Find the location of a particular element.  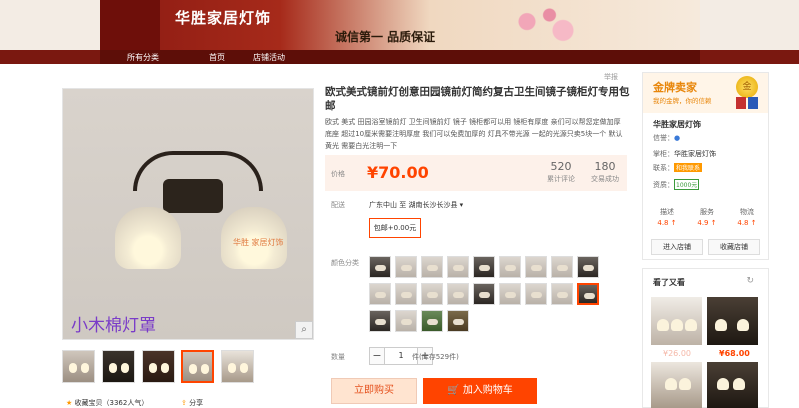

shop-nav: 所有分类 首页 店铺活动 is located at coordinates (399, 57).